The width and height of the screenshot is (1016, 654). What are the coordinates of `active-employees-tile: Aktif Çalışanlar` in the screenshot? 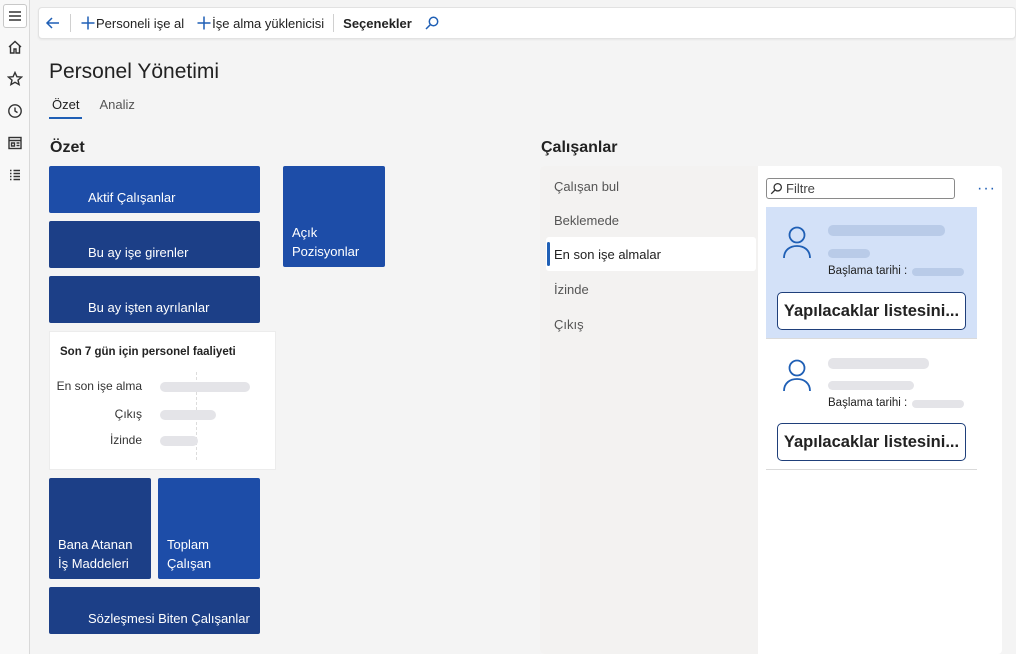 It's located at (154, 189).